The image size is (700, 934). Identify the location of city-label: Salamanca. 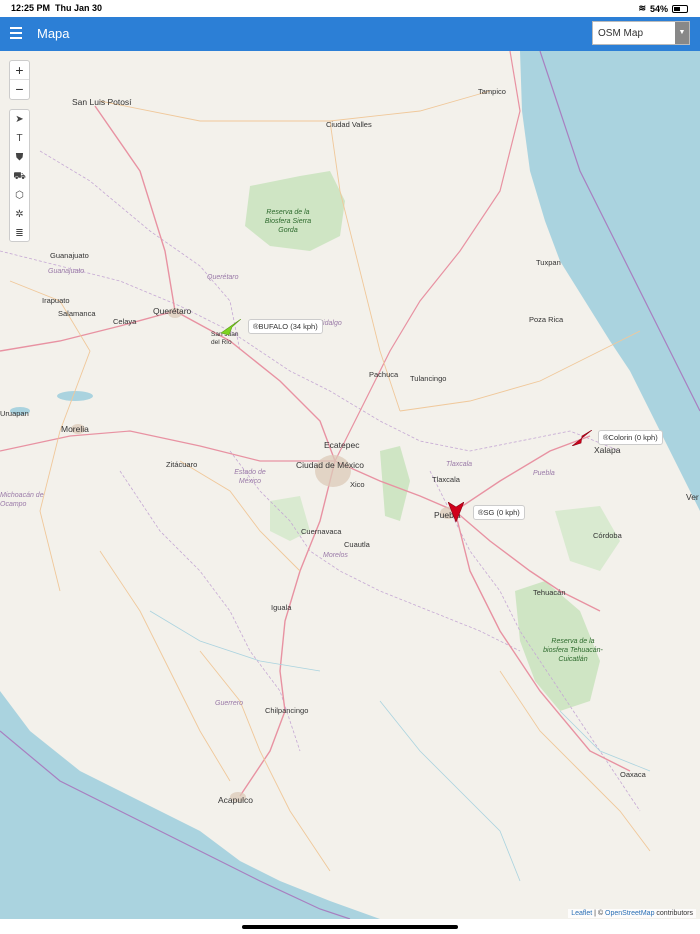
(77, 313).